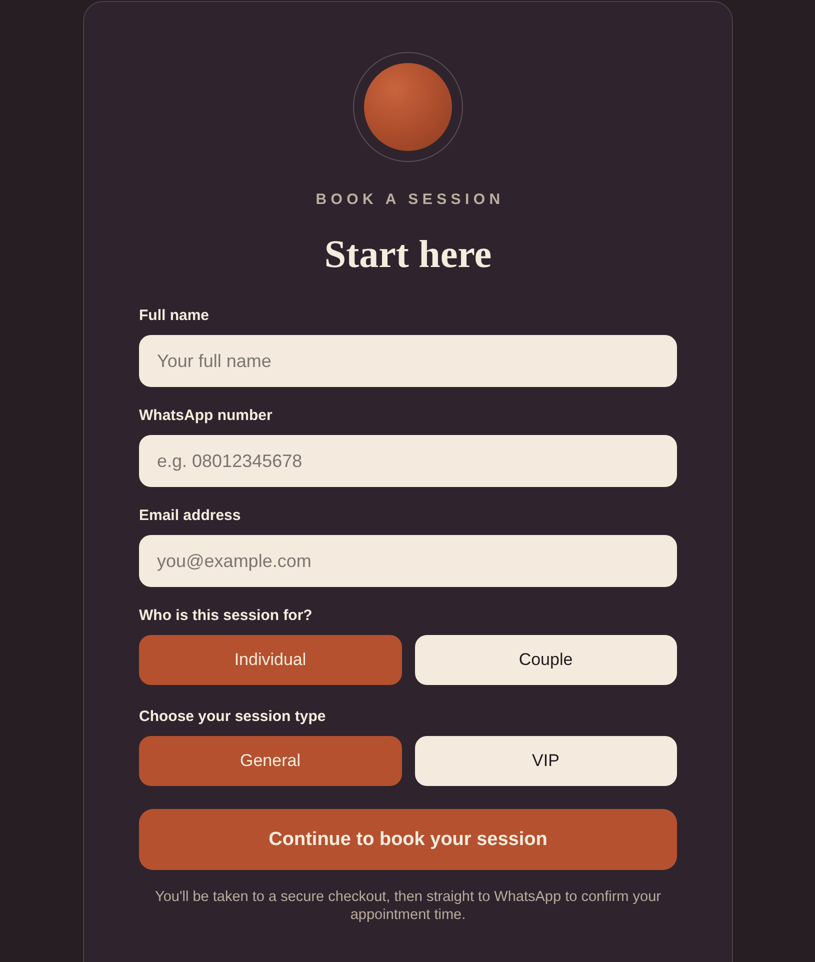  Describe the element at coordinates (545, 761) in the screenshot. I see `option-button: VIP` at that location.